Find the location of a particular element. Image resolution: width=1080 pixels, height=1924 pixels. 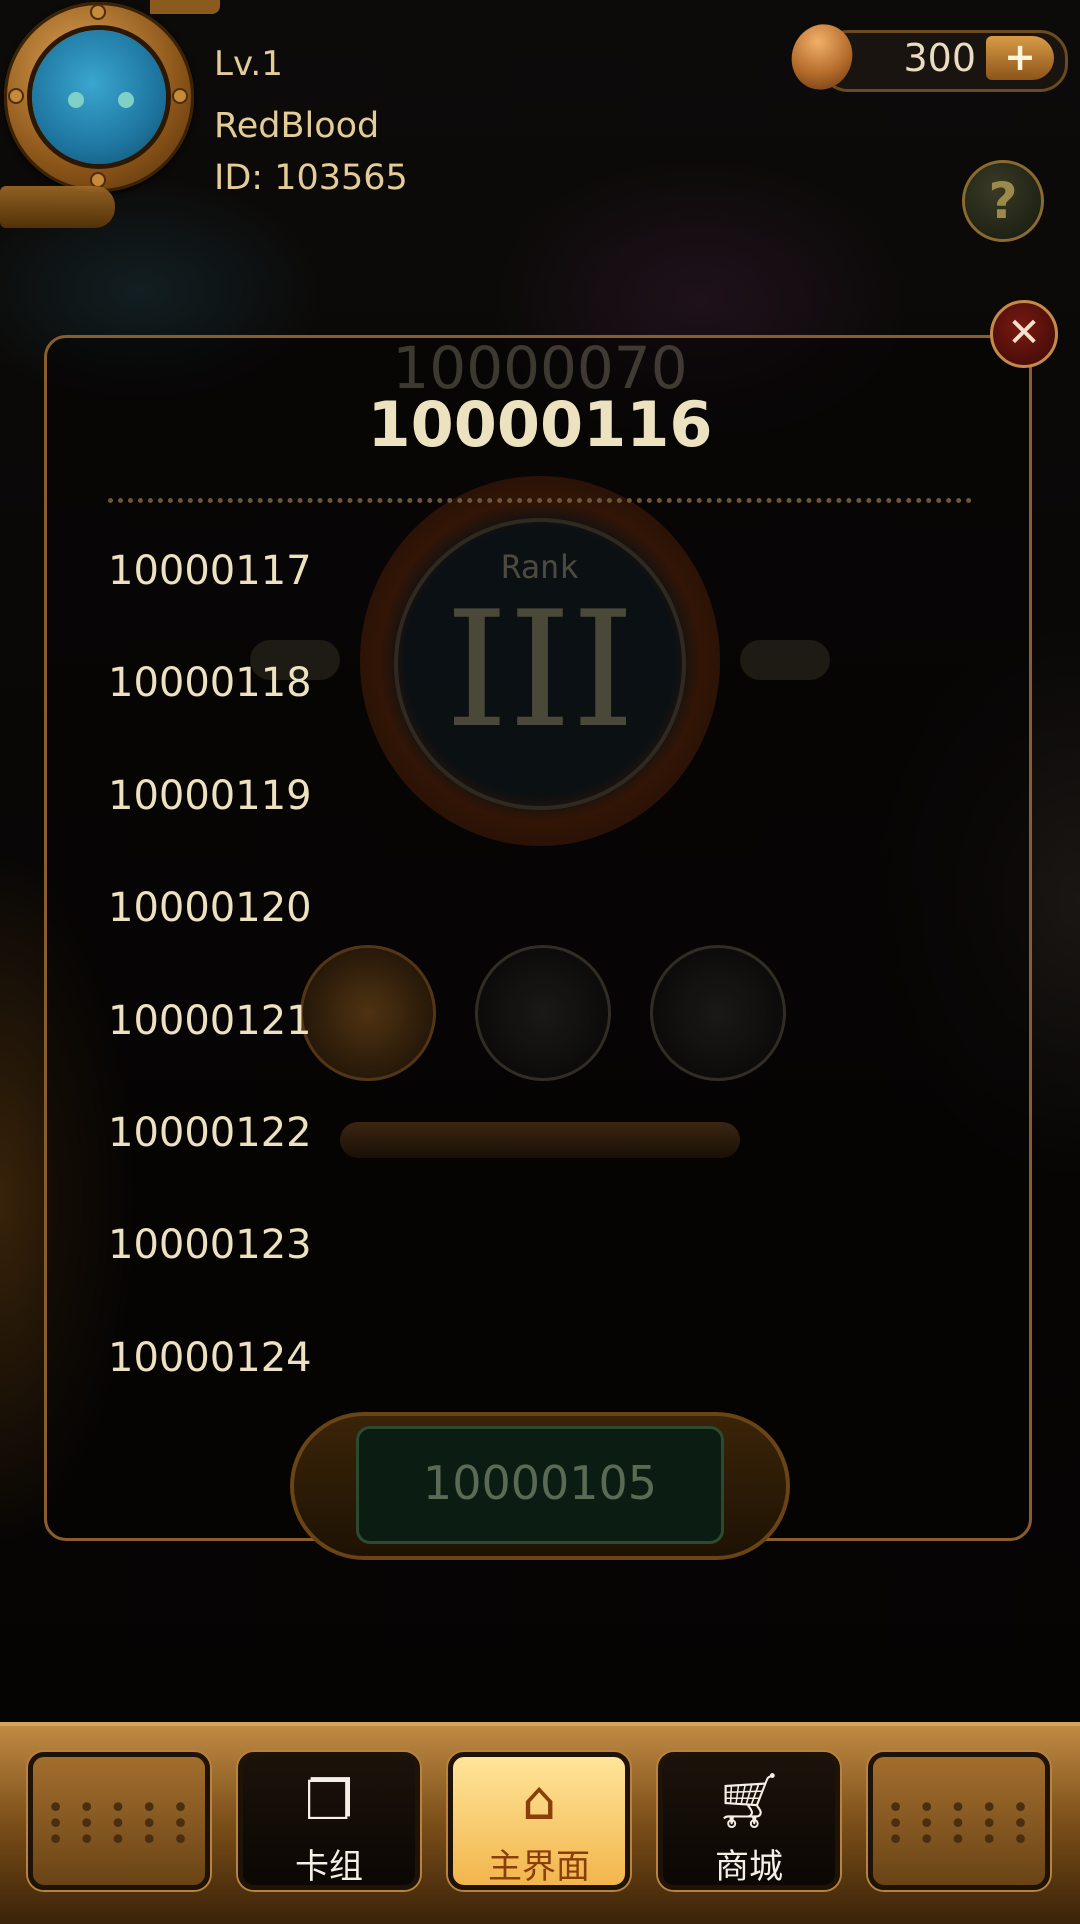

list-item: 10000121 is located at coordinates (210, 1054).